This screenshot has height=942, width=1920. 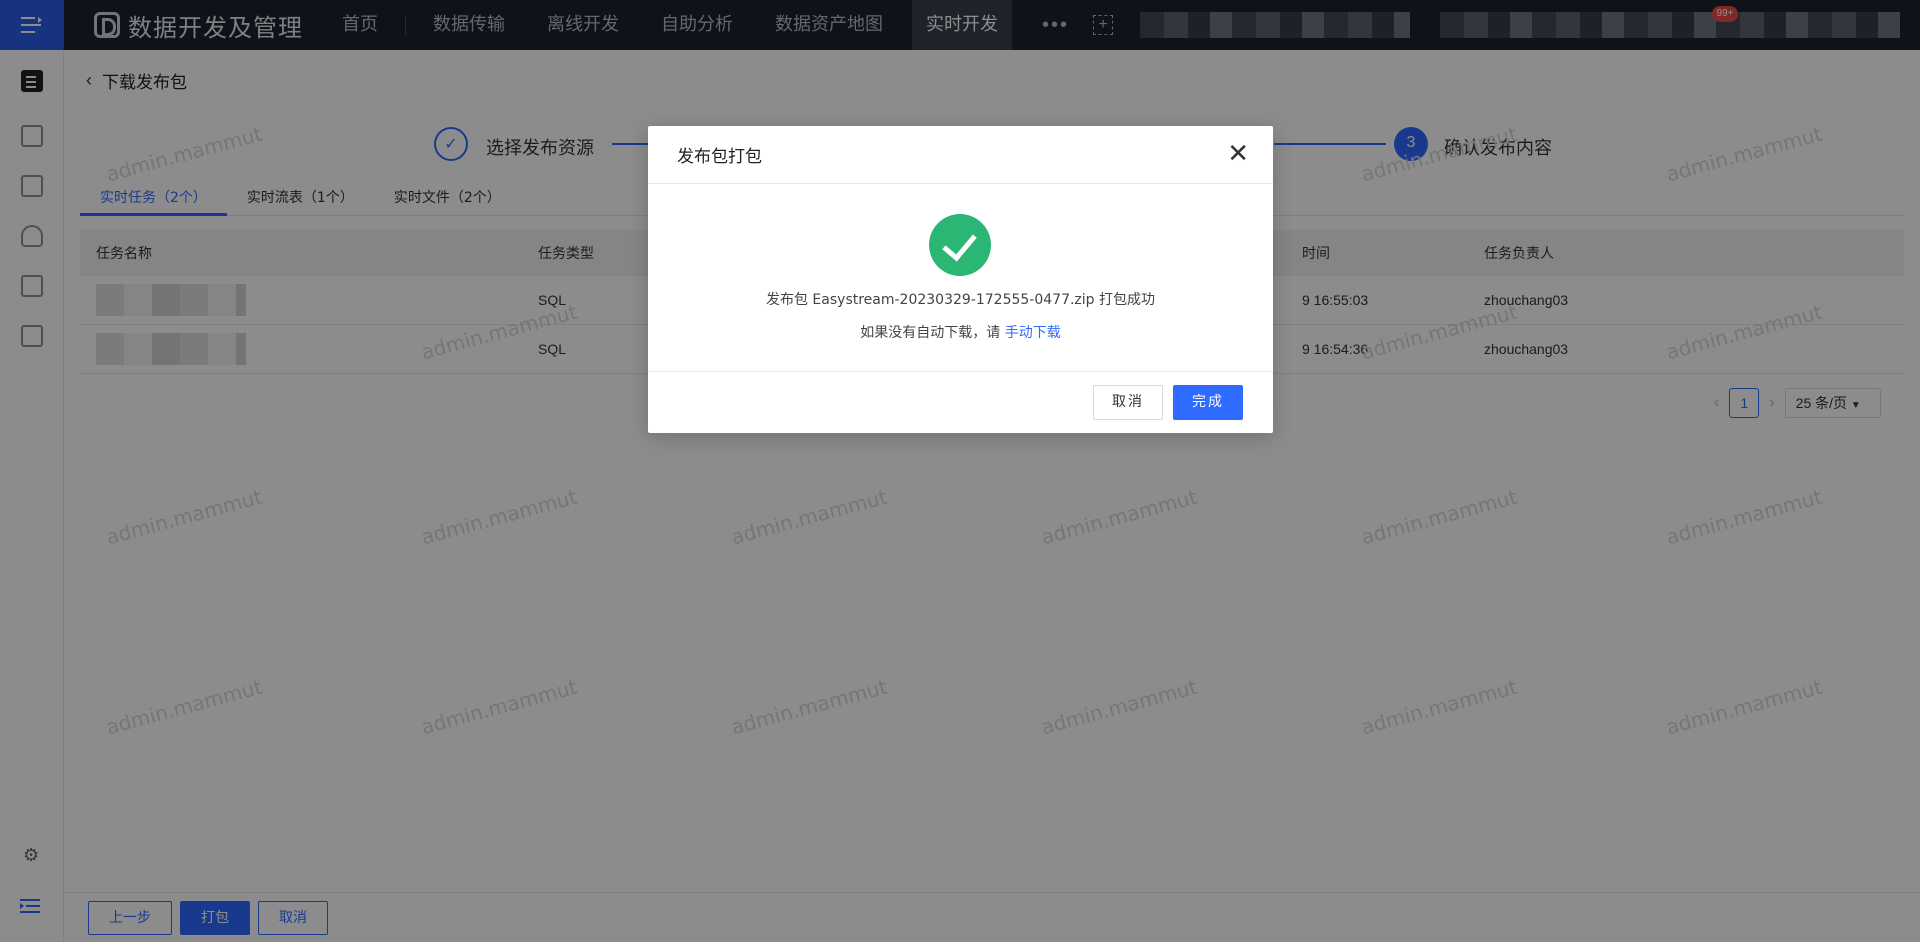 I want to click on dialog-done-button: 完成, so click(x=1208, y=402).